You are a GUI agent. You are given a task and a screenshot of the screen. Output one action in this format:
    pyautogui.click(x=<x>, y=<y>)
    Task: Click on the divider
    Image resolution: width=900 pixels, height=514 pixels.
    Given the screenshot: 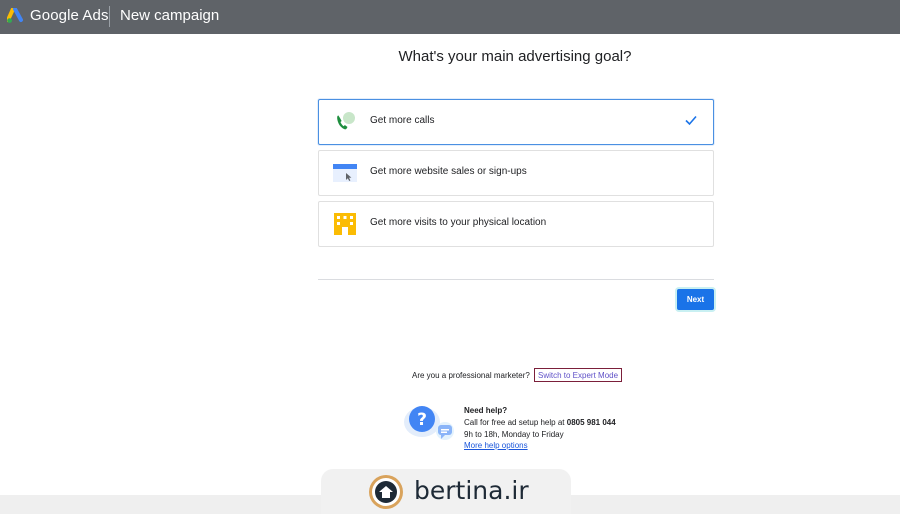 What is the action you would take?
    pyautogui.click(x=516, y=279)
    